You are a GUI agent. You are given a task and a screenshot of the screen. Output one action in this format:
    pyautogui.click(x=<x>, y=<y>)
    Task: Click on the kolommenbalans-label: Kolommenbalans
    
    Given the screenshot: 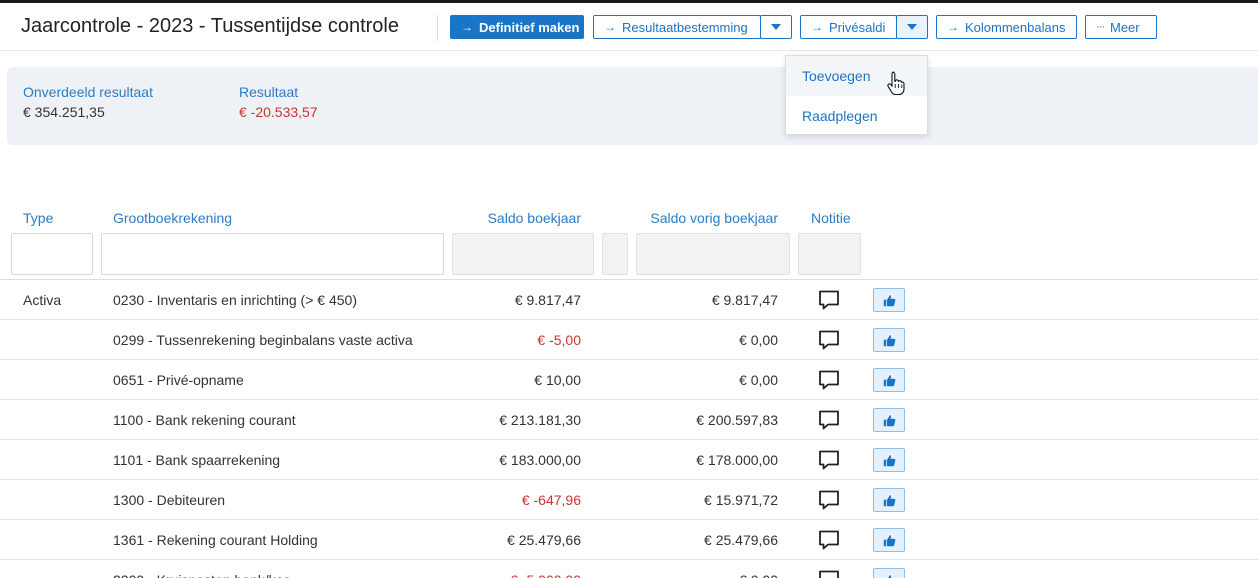 What is the action you would take?
    pyautogui.click(x=1015, y=27)
    